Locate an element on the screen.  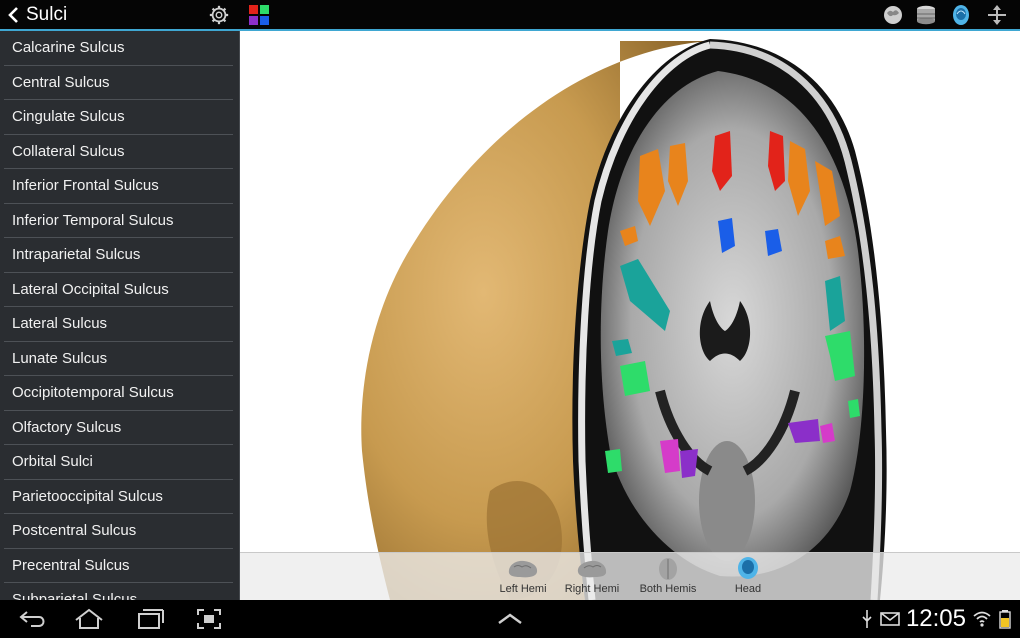
list-item: Cingulate Sulcus is located at coordinates (118, 117).